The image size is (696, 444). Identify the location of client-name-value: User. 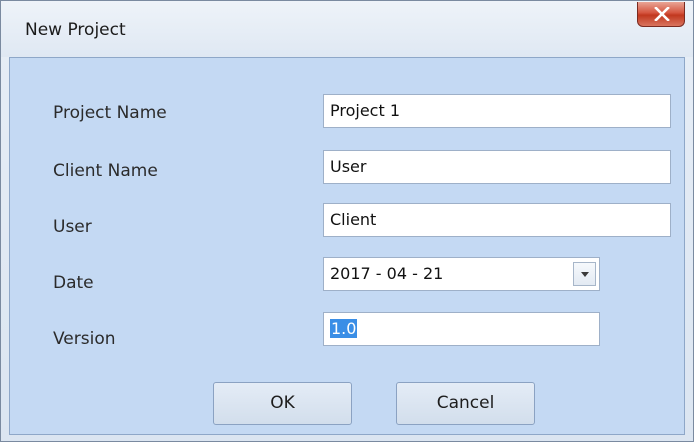
(348, 166).